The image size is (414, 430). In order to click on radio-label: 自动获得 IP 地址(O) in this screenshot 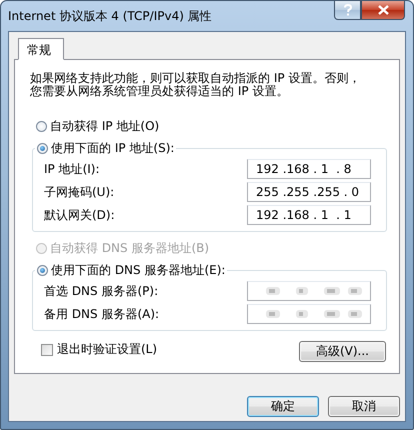, I will do `click(105, 126)`.